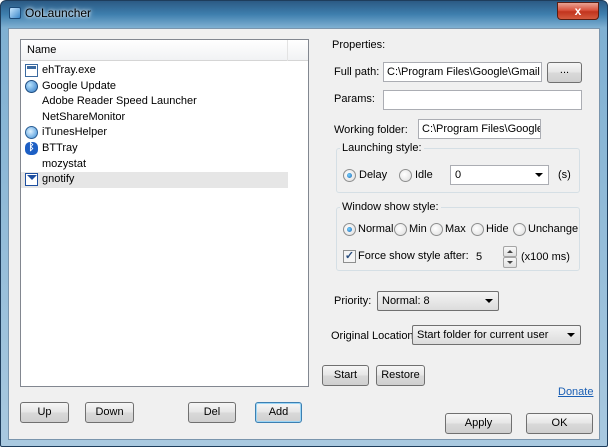  I want to click on launching-style-label: Launching style:, so click(382, 148).